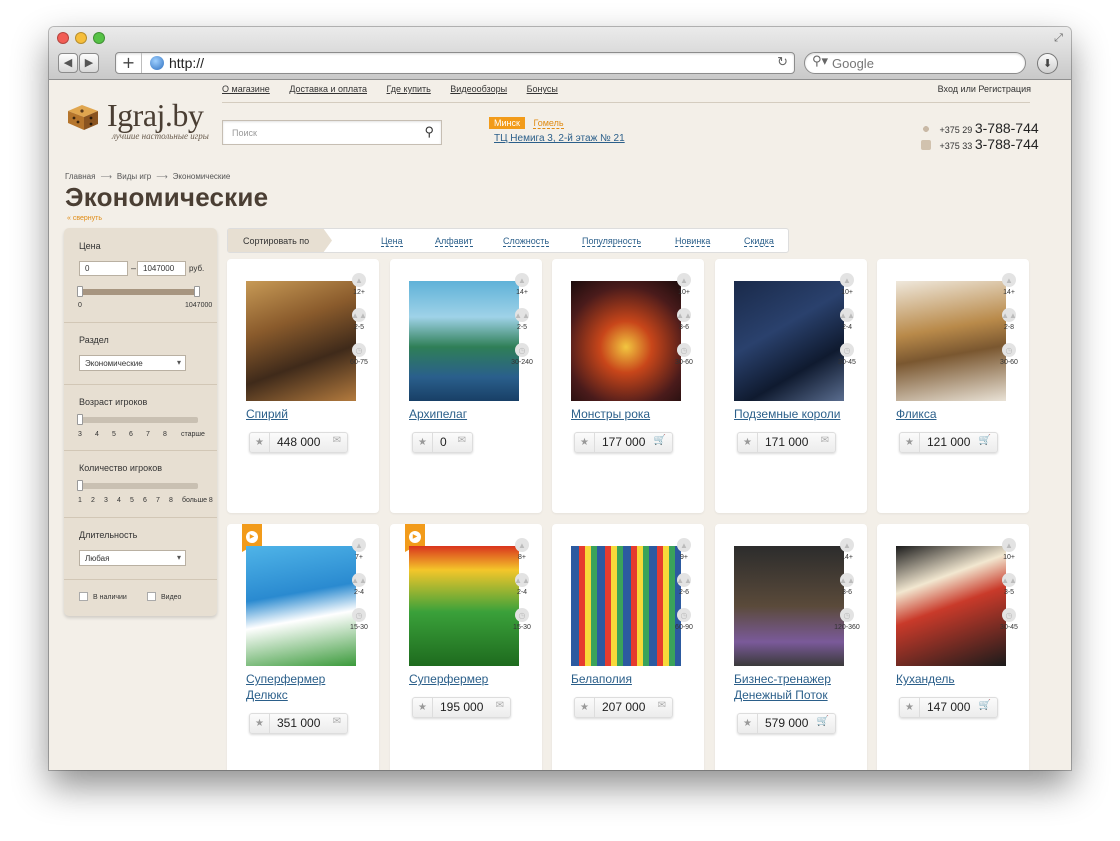  I want to click on site-logo: Igraj.by лучшие настольные игры, so click(141, 119).